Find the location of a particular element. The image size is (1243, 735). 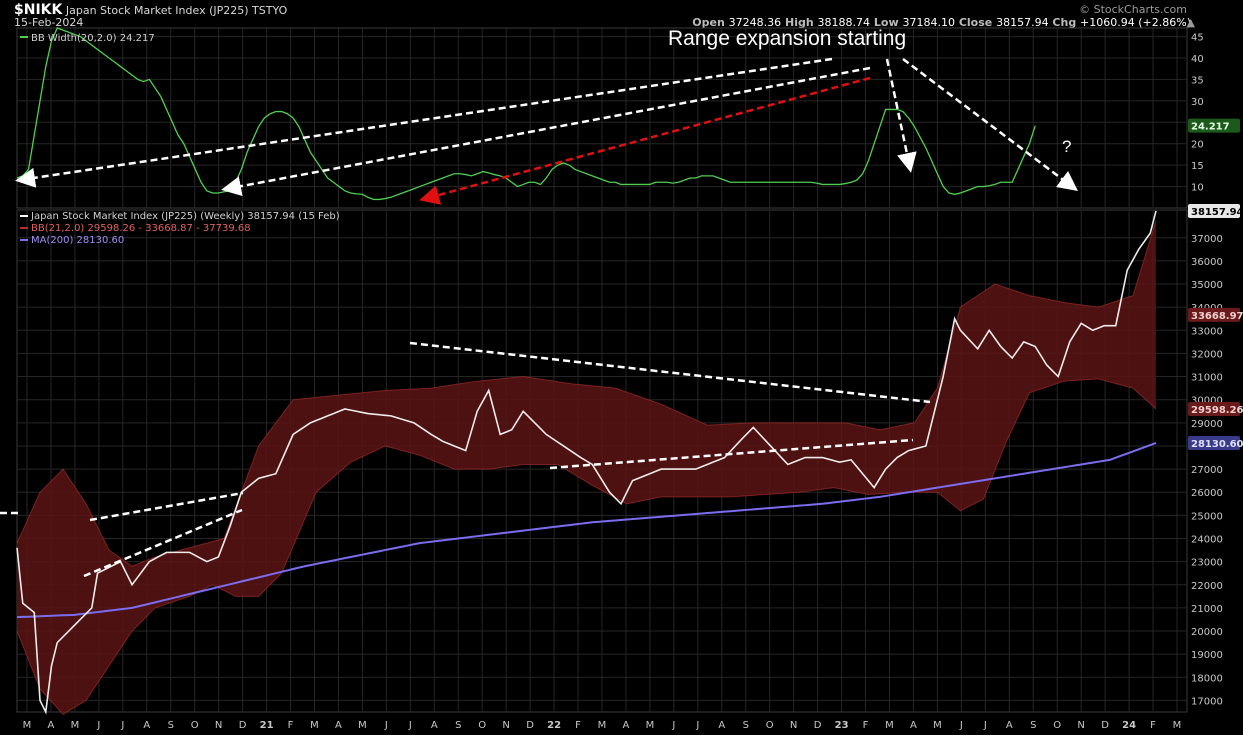

x-tick-label: 24 is located at coordinates (1129, 725).